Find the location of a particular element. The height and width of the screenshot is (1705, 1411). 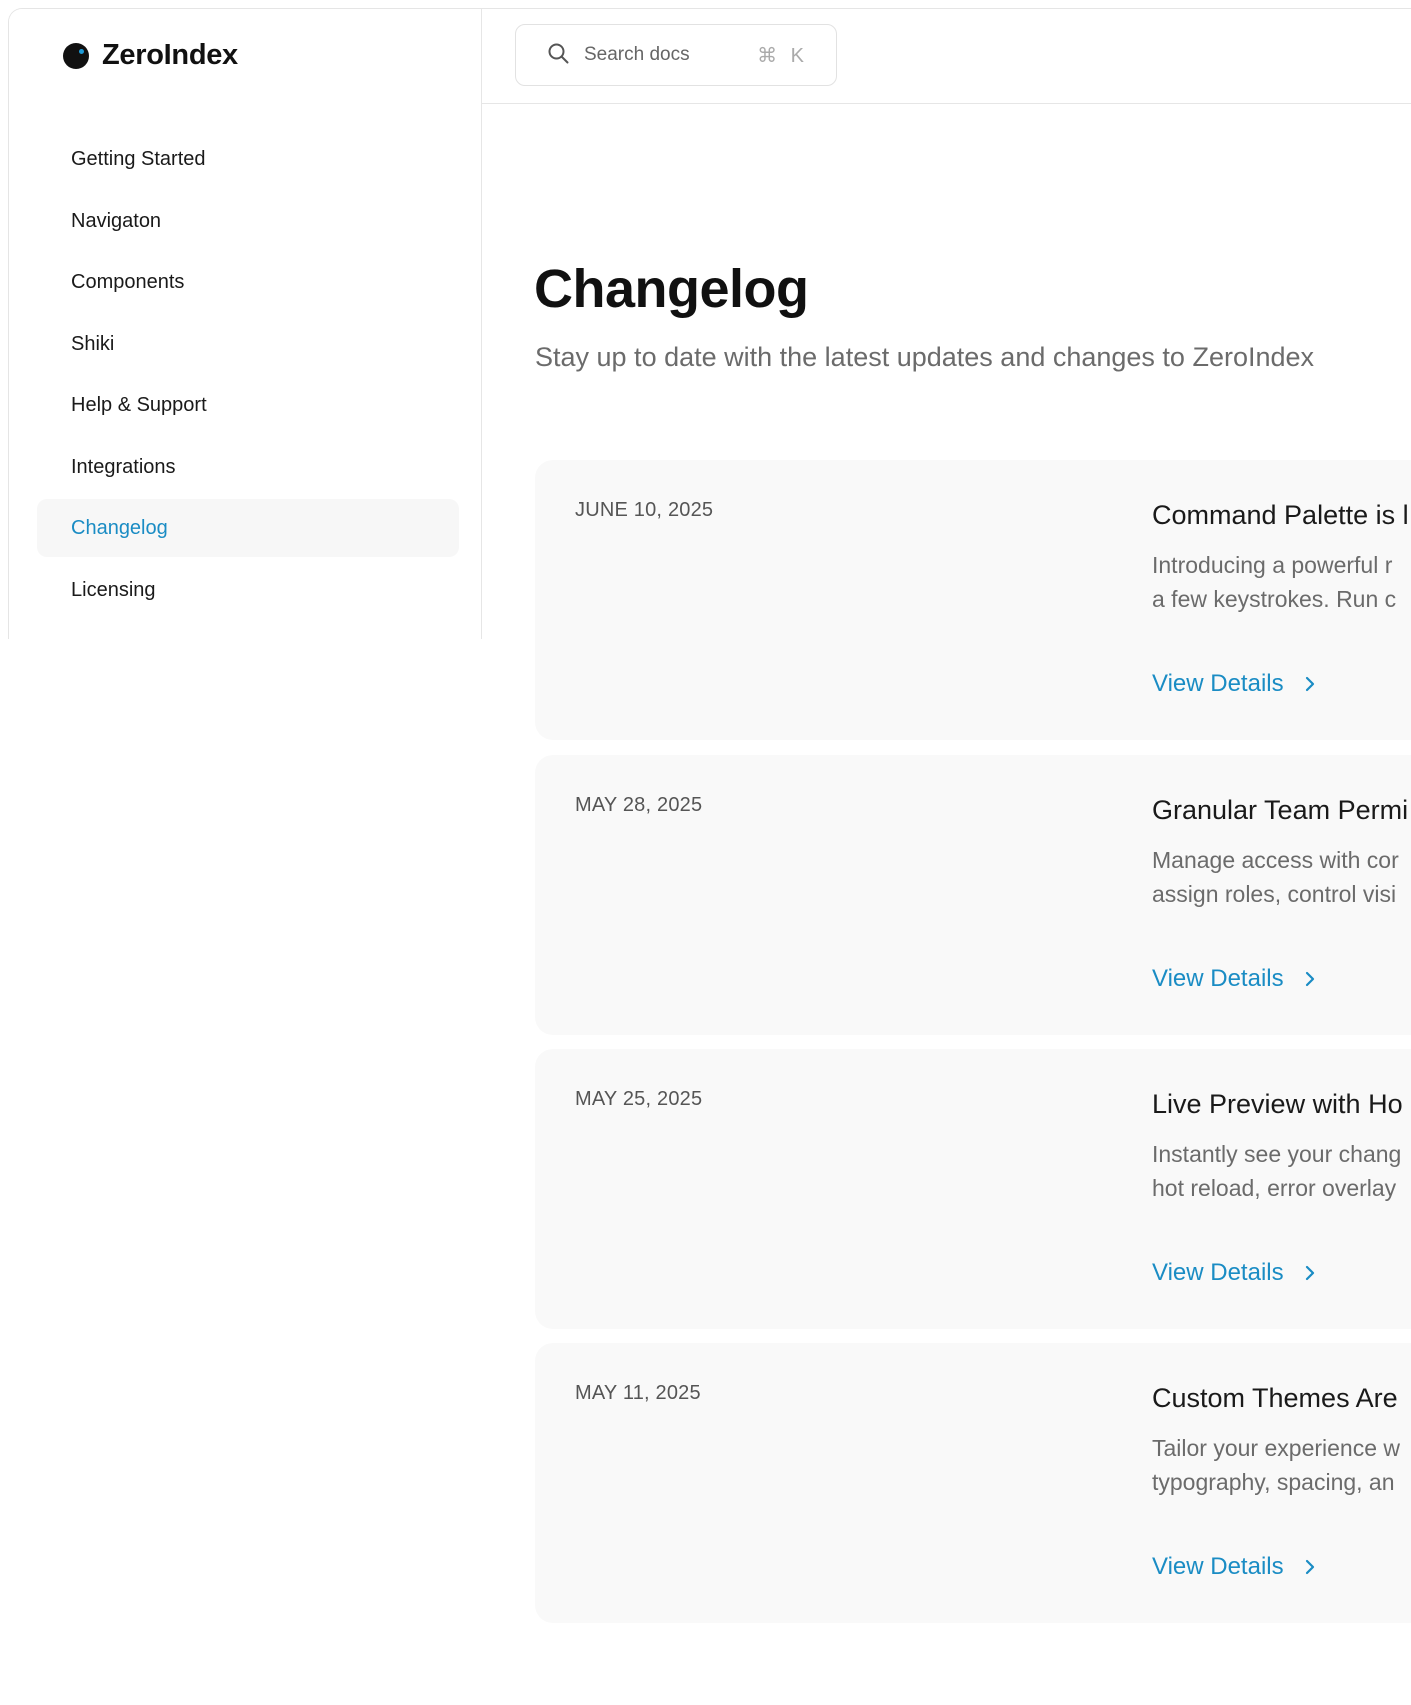

entry-description-line: Introducing a powerful r is located at coordinates (1272, 565).